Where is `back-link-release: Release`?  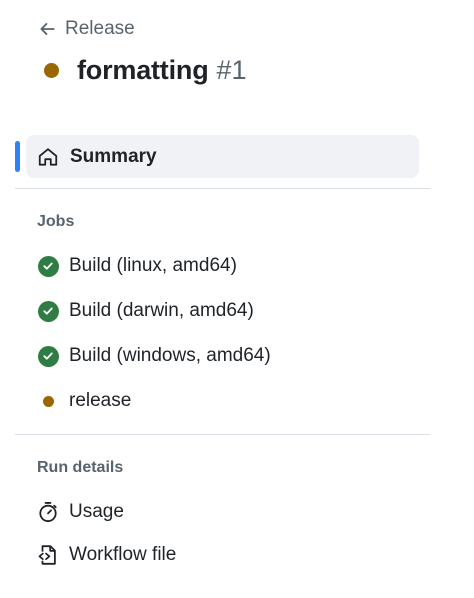 back-link-release: Release is located at coordinates (86, 29).